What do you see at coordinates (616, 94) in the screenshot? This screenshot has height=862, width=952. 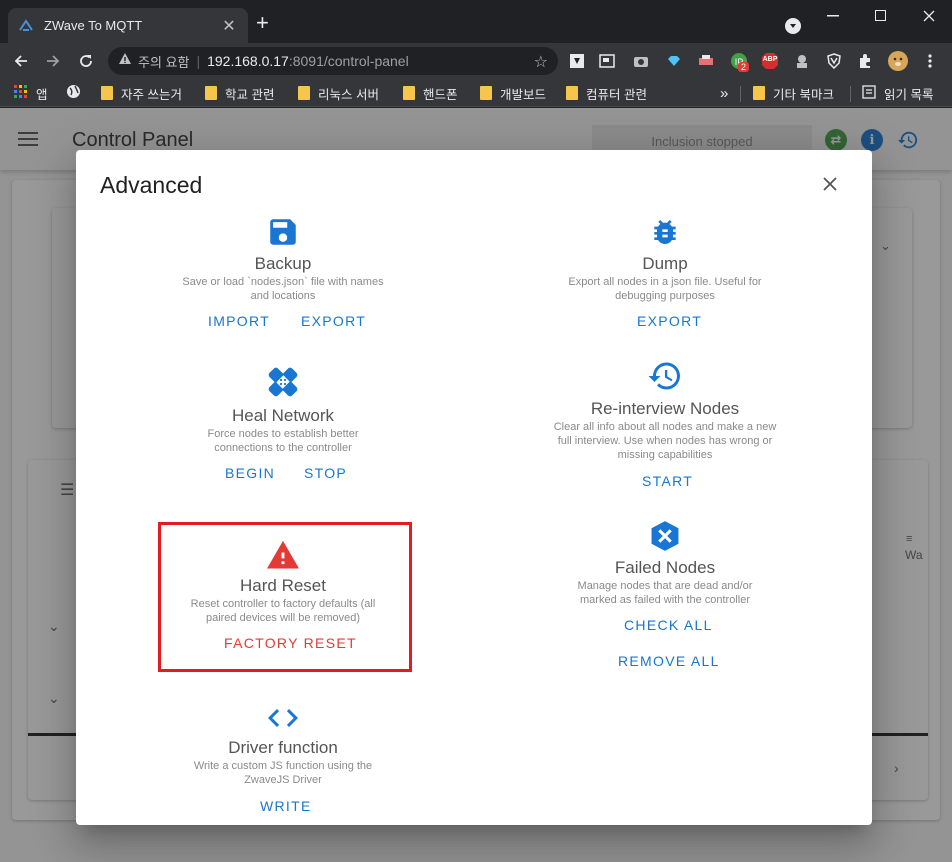 I see `bookmark-label: 컴퓨터 관련` at bounding box center [616, 94].